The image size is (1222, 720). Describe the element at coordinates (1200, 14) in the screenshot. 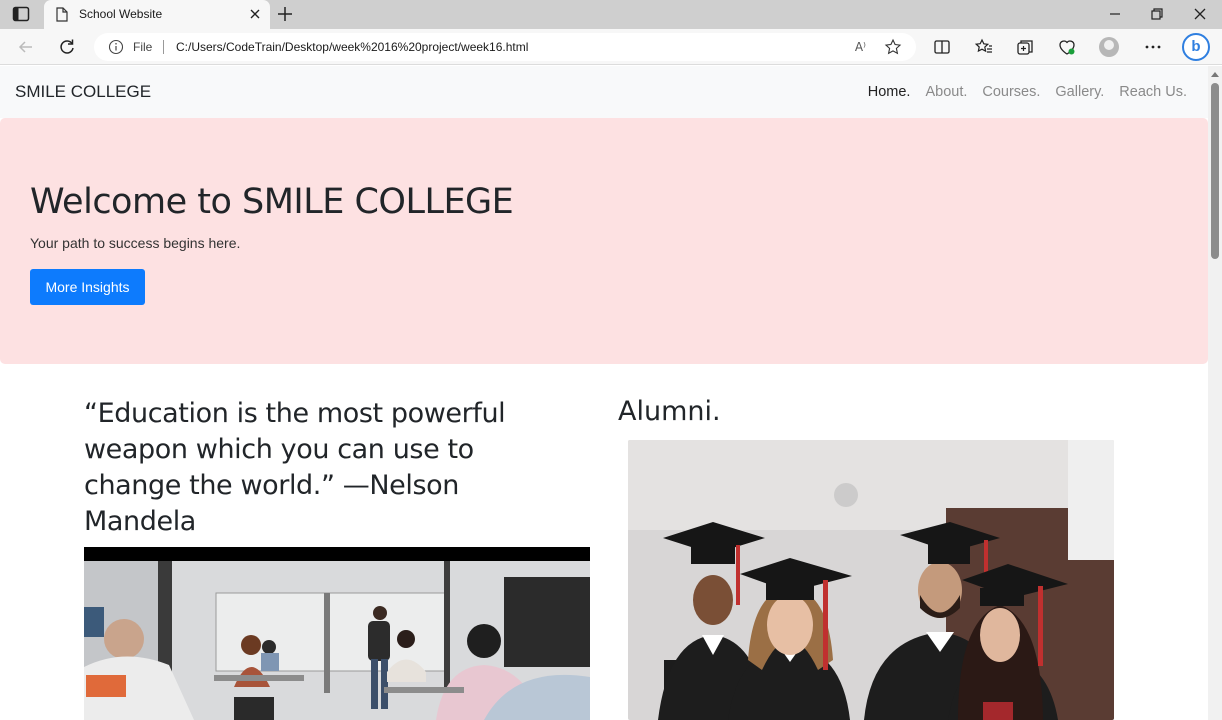

I see `close-window-icon` at that location.